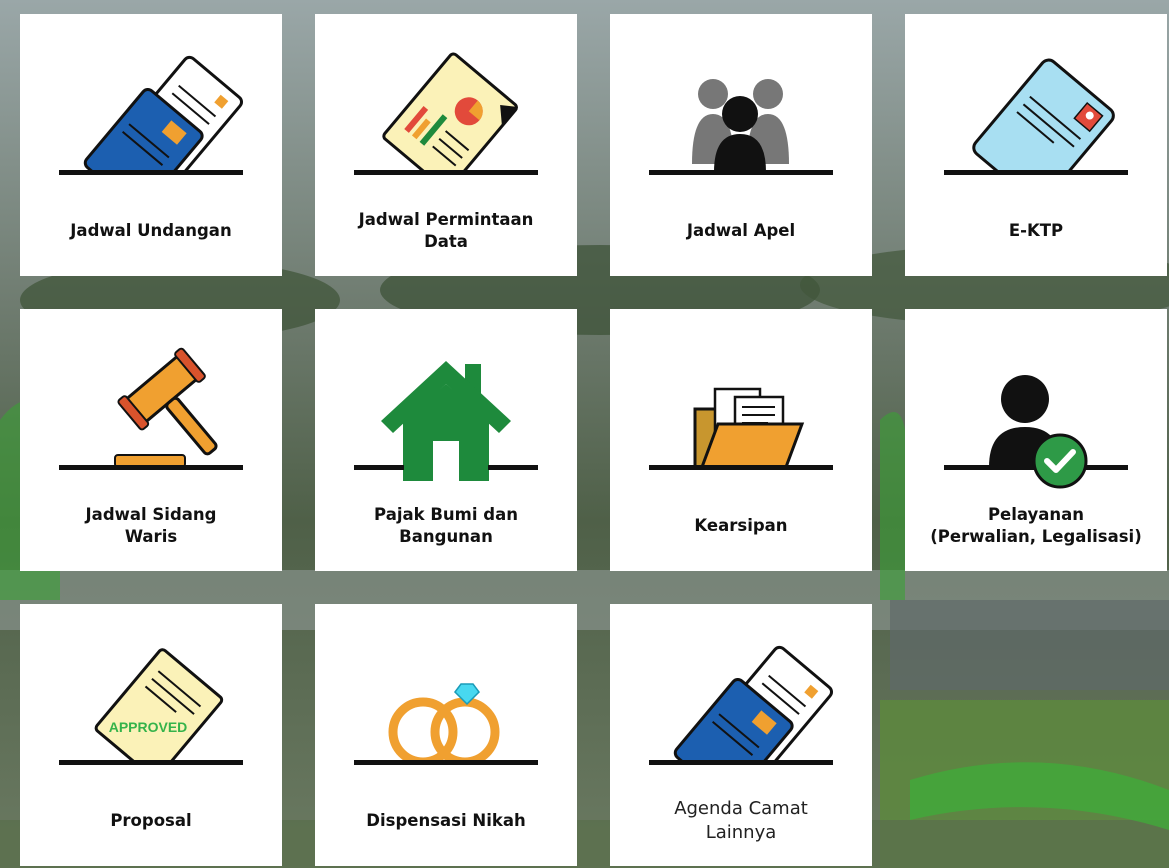  I want to click on people-group-icon, so click(741, 127).